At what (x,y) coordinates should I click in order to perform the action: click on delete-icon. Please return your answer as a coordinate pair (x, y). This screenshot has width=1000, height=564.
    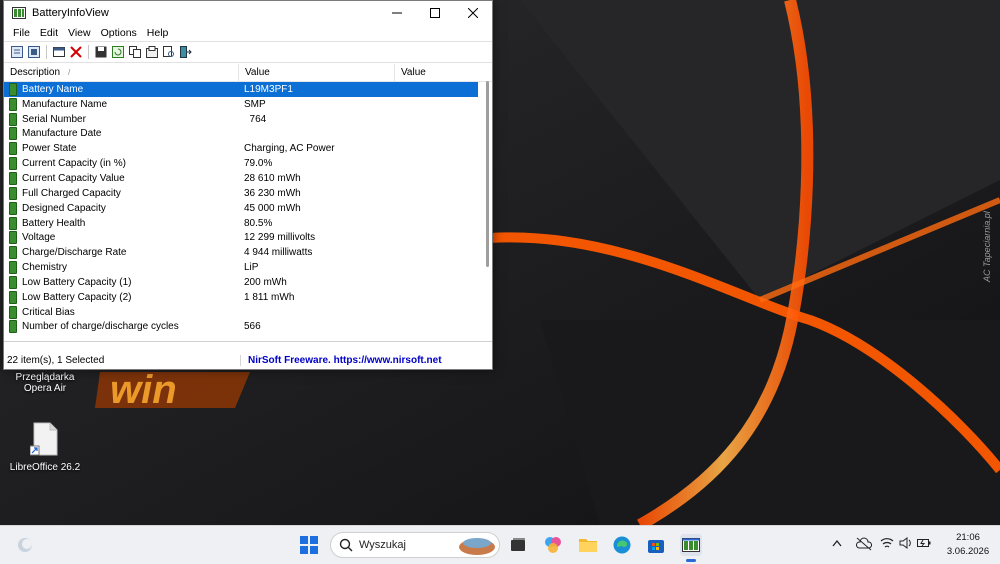
    Looking at the image, I should click on (76, 52).